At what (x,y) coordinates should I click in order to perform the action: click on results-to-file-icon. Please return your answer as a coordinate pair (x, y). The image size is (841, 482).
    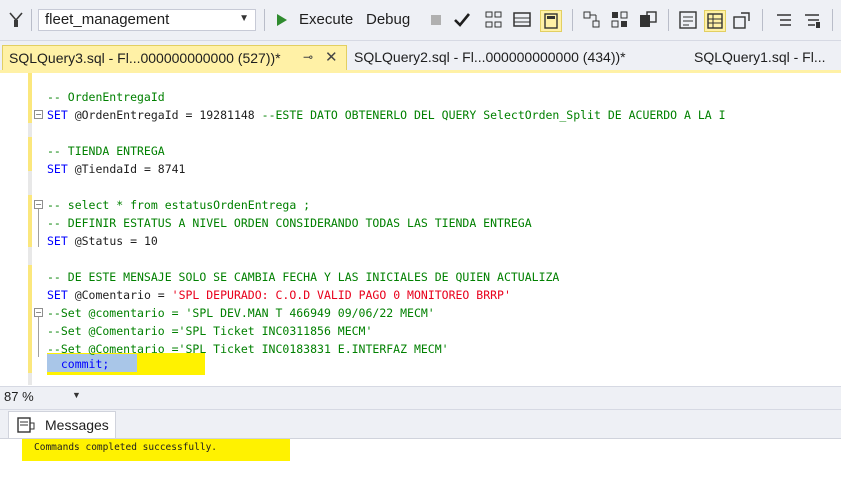
    Looking at the image, I should click on (742, 20).